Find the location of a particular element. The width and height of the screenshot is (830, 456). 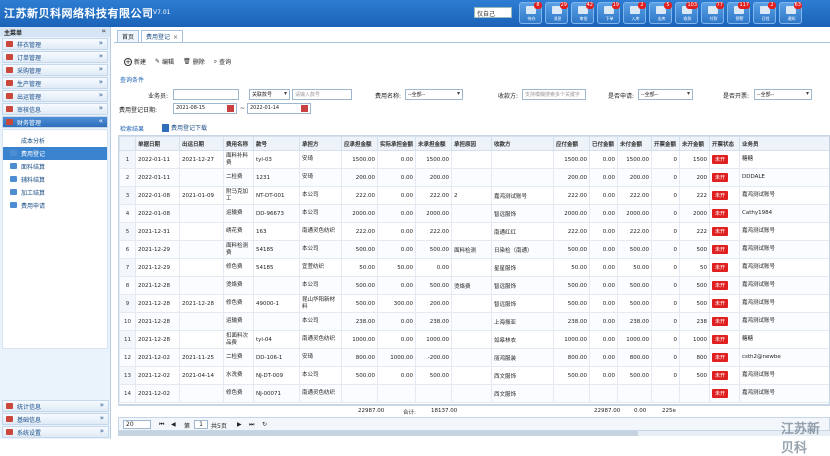

page-input: 1 is located at coordinates (201, 424).